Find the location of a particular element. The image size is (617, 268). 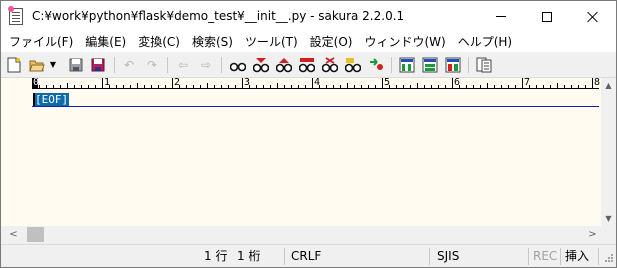

undo-icon: ↶ is located at coordinates (129, 65).